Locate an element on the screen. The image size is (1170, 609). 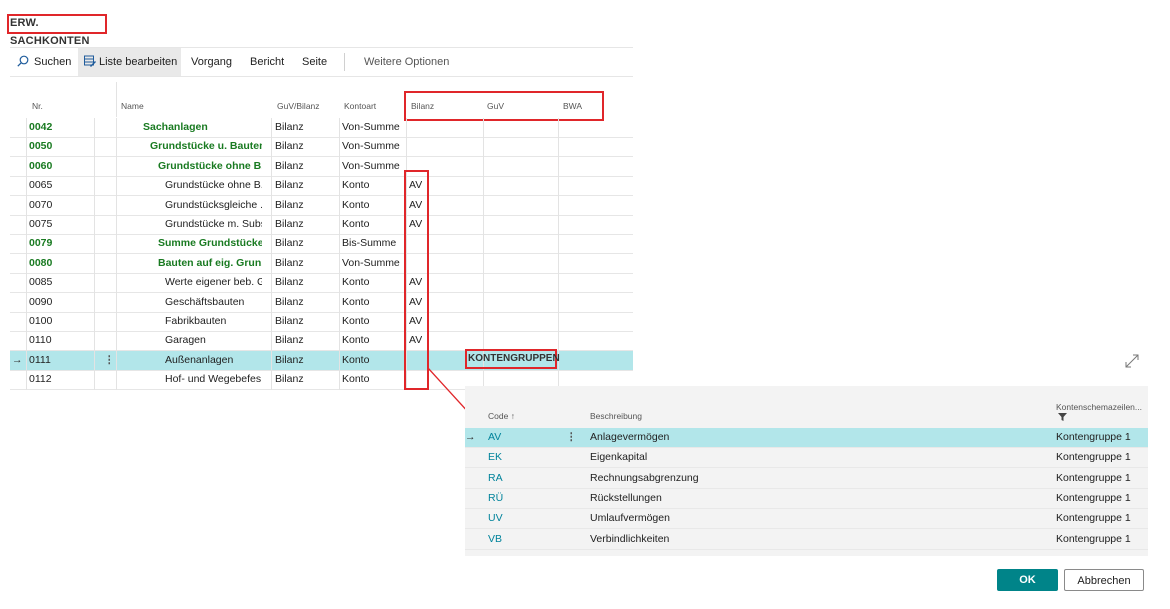
column-divider is located at coordinates (94, 254).